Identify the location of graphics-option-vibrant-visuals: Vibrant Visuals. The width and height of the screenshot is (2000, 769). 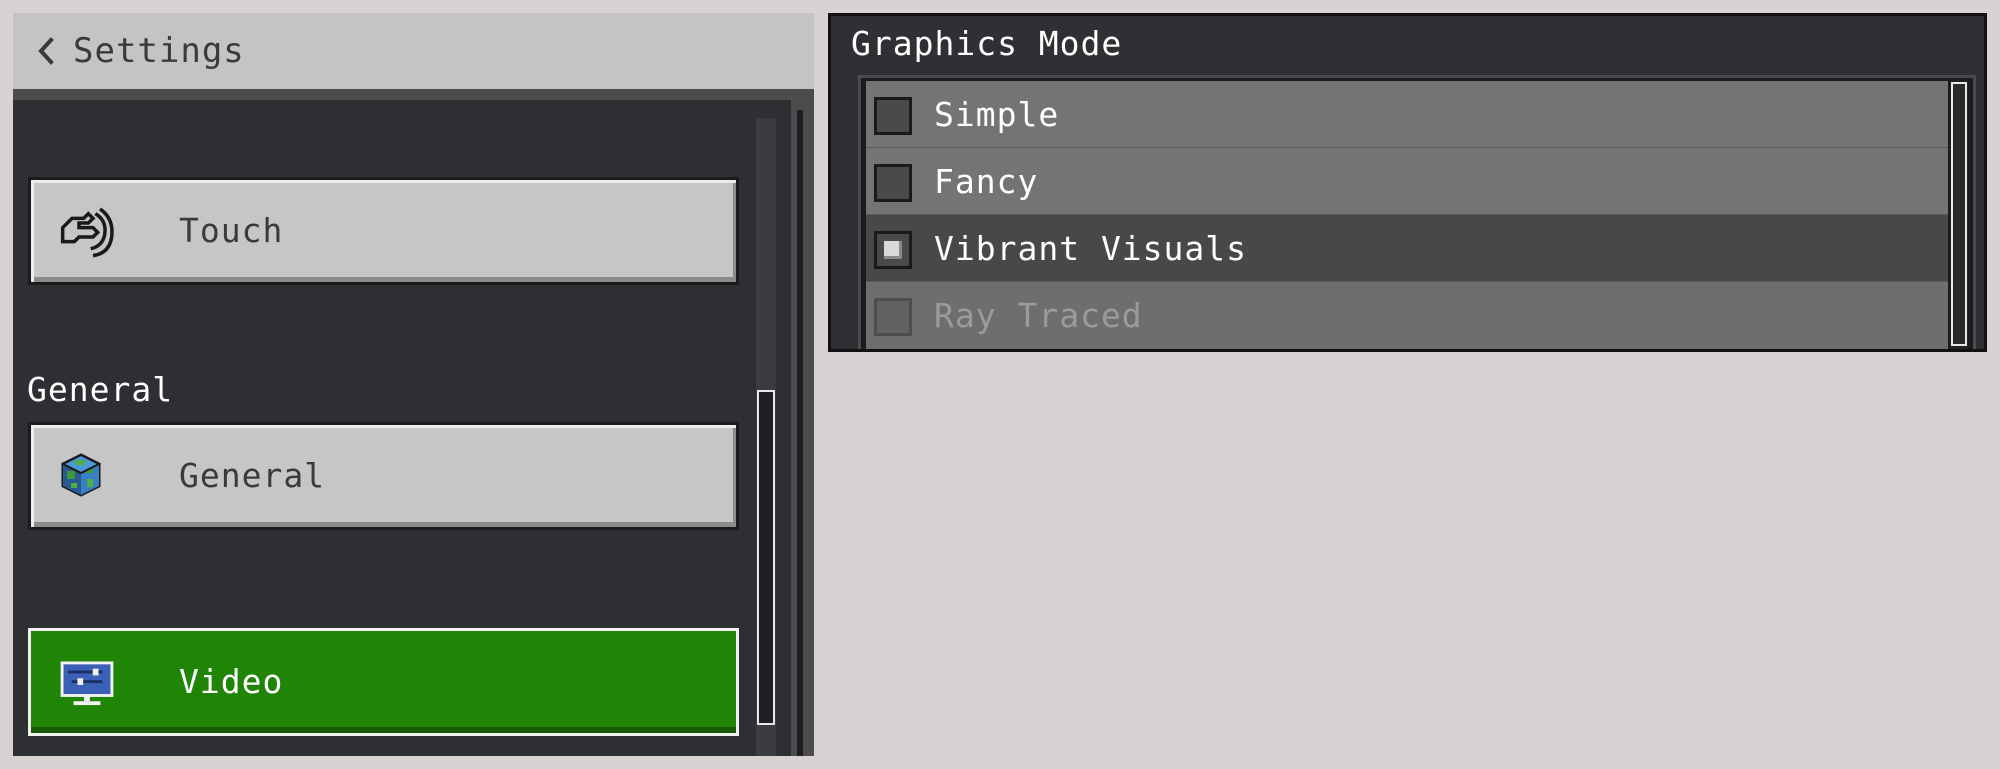
(1407, 249).